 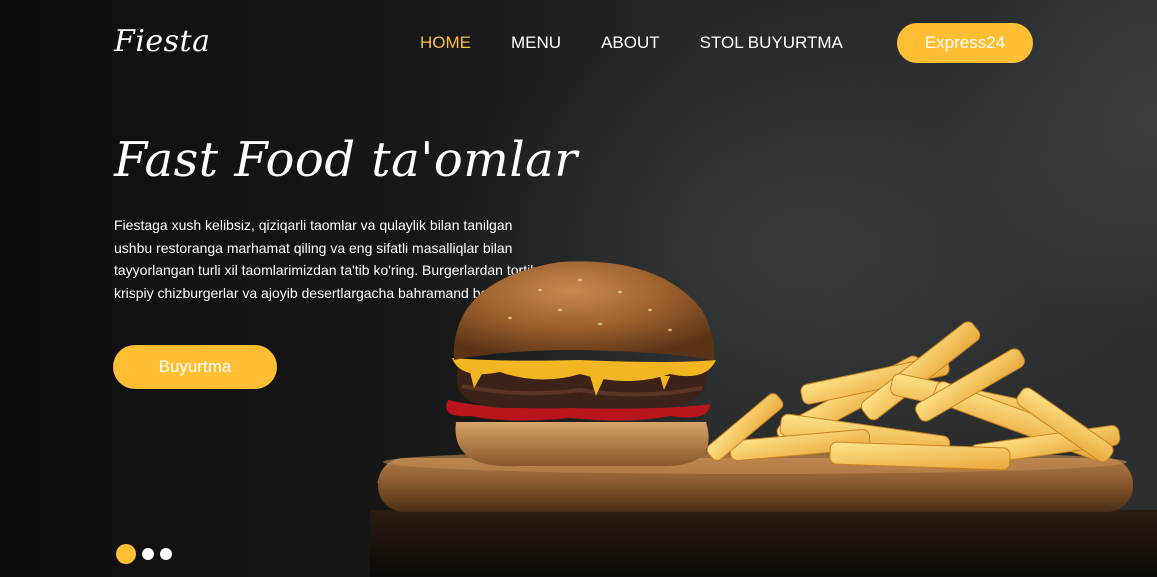 What do you see at coordinates (346, 160) in the screenshot?
I see `hero-title: Fast Food ta'omlar` at bounding box center [346, 160].